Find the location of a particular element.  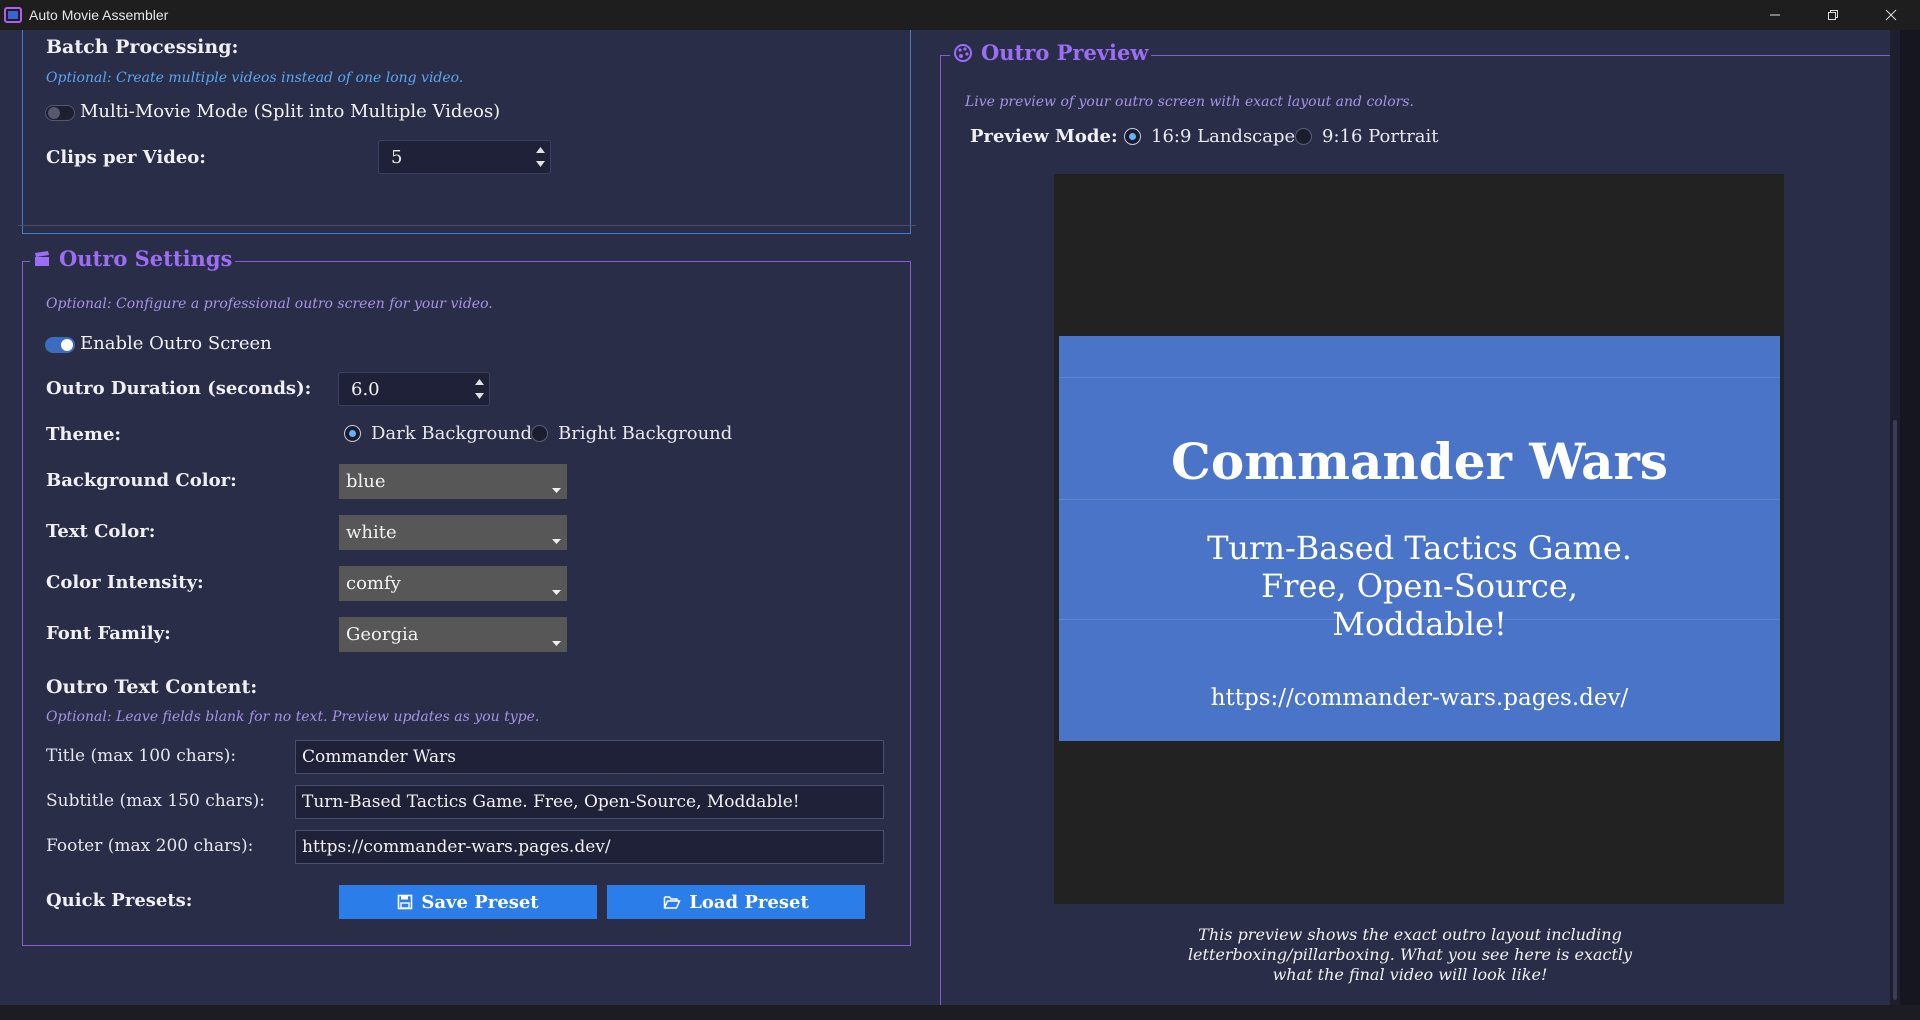

outro-content-heading: Outro Text Content: is located at coordinates (152, 687).